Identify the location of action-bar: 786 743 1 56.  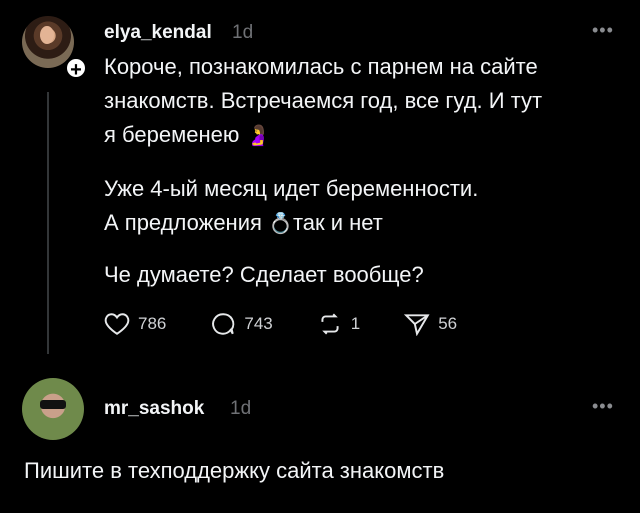
(302, 324).